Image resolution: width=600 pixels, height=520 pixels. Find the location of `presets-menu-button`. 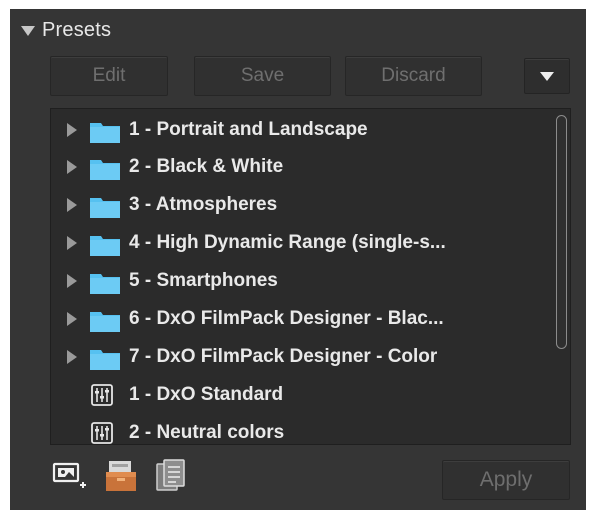

presets-menu-button is located at coordinates (547, 76).